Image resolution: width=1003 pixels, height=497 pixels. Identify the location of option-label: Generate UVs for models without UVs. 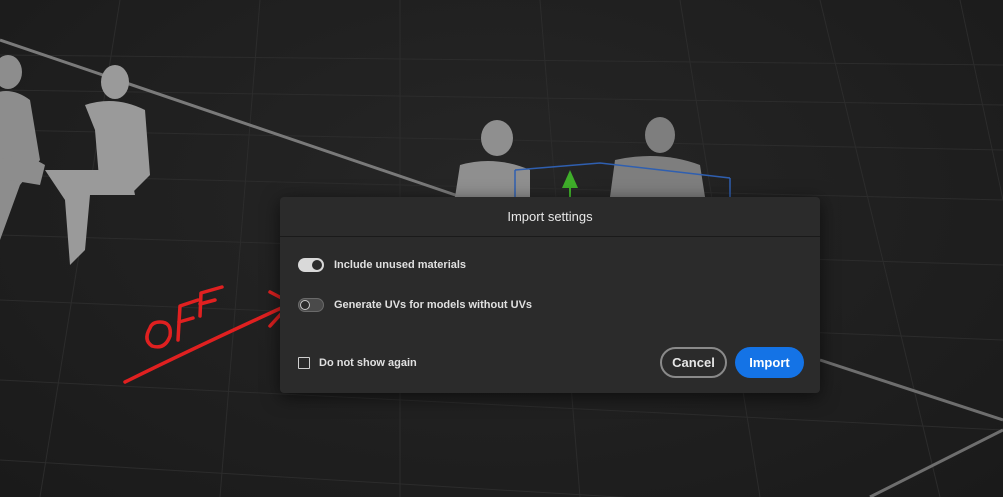
(433, 305).